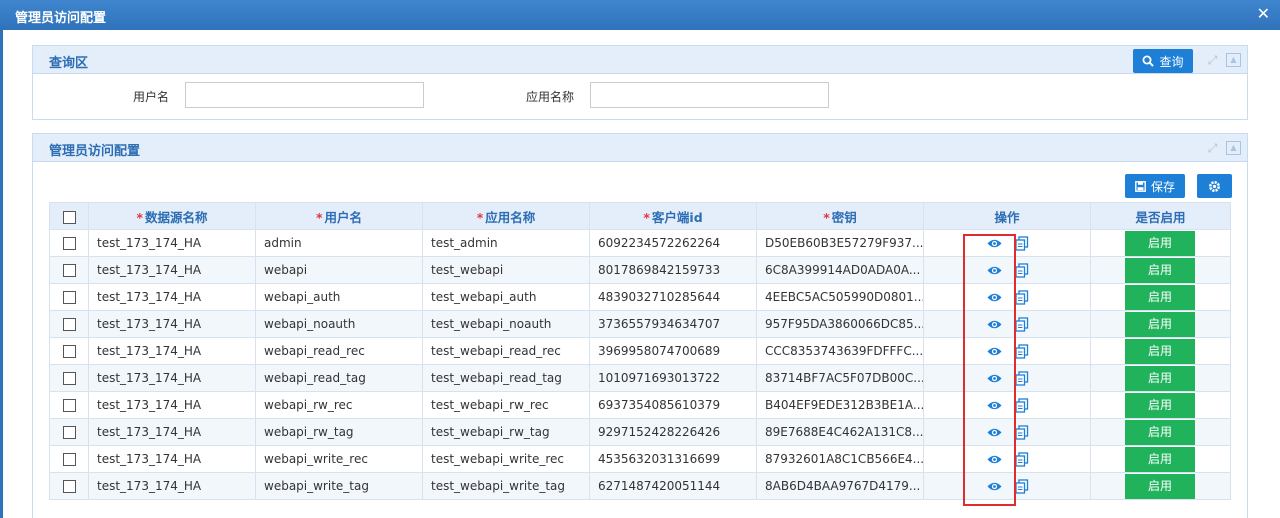 The image size is (1280, 518). I want to click on window-titlebar: 管理员访问配置 ✕, so click(640, 15).